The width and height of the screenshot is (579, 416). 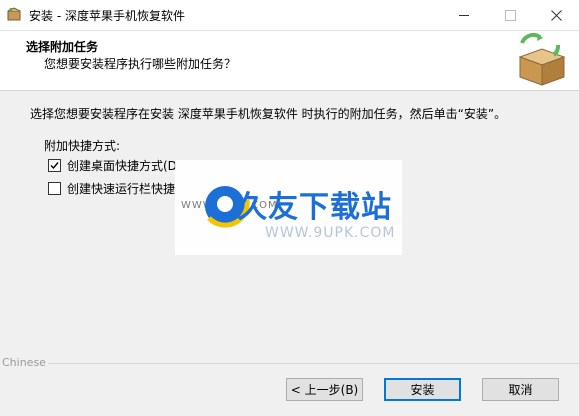 I want to click on box-icon, so click(x=14, y=14).